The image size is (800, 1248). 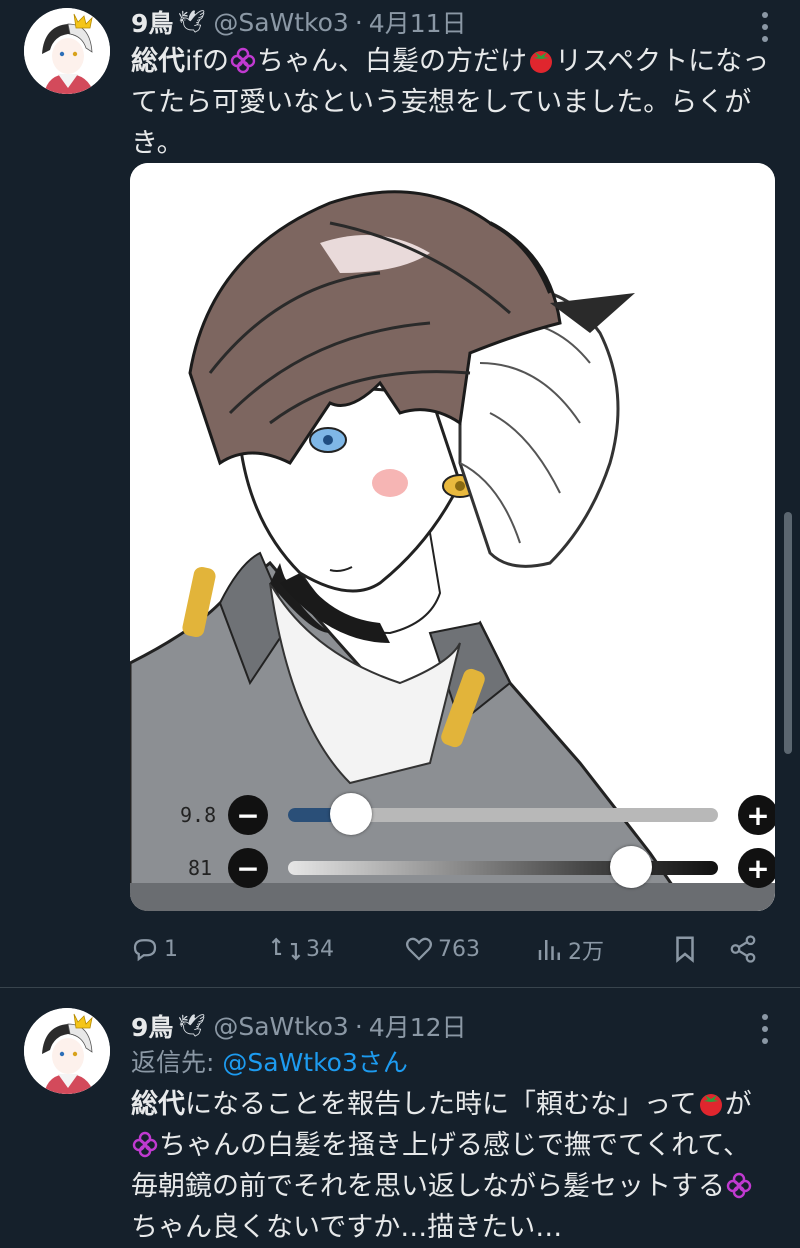 I want to click on retweet-action: 34, so click(x=302, y=949).